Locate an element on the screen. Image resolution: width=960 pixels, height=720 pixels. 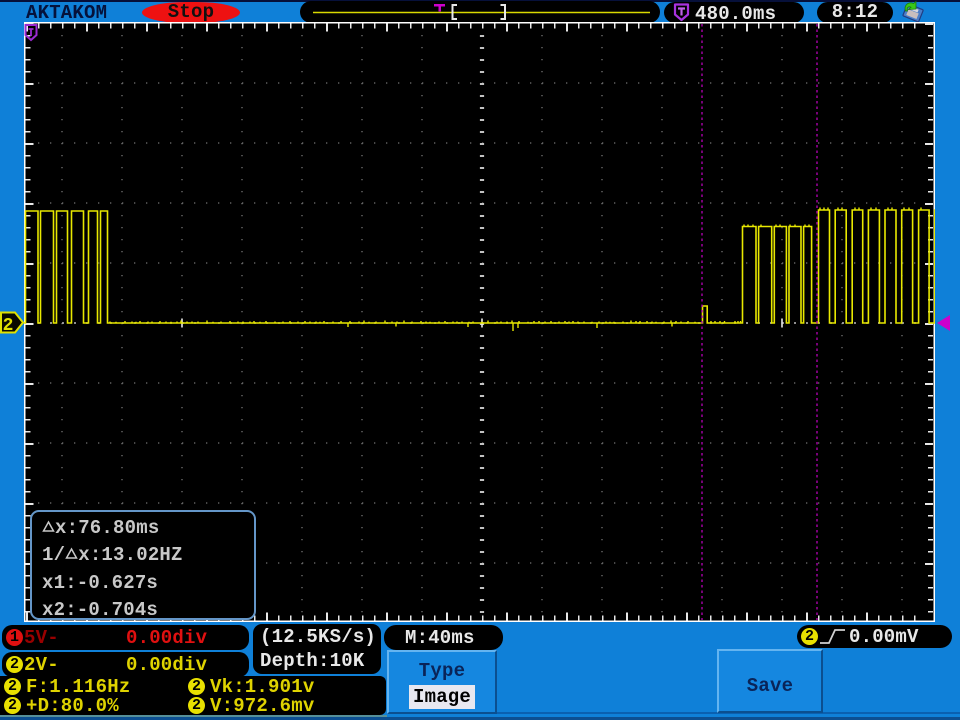
svg-text: 2 is located at coordinates (8, 325).